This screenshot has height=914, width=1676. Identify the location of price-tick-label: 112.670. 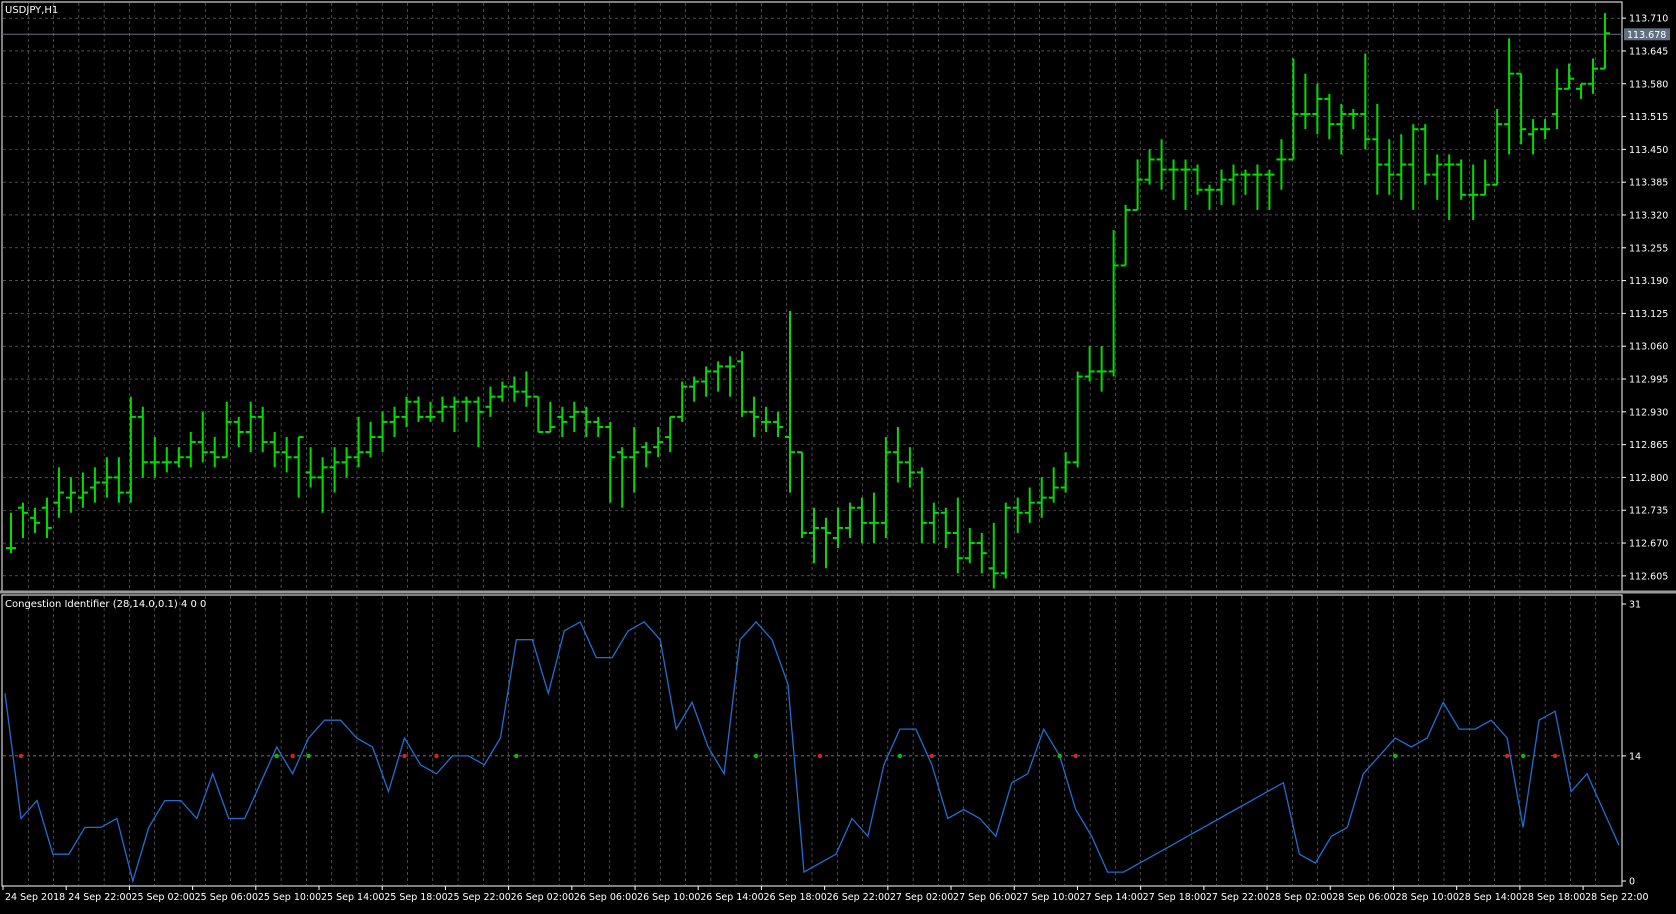
(1648, 544).